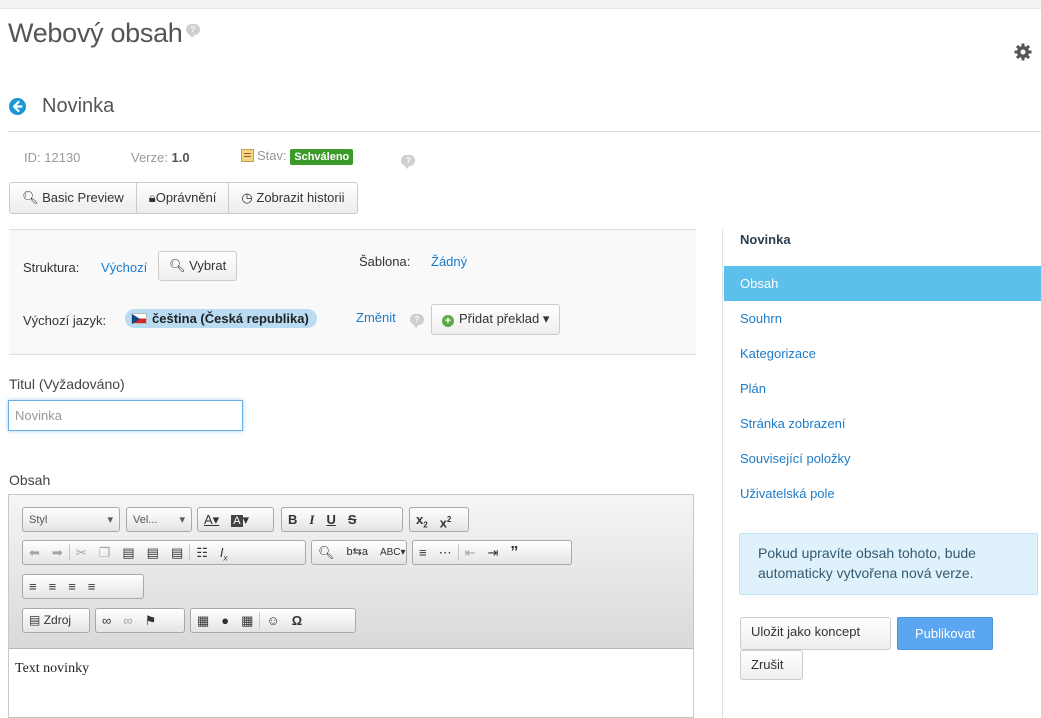 This screenshot has width=1041, height=718. I want to click on superscript-icon: x2, so click(446, 519).